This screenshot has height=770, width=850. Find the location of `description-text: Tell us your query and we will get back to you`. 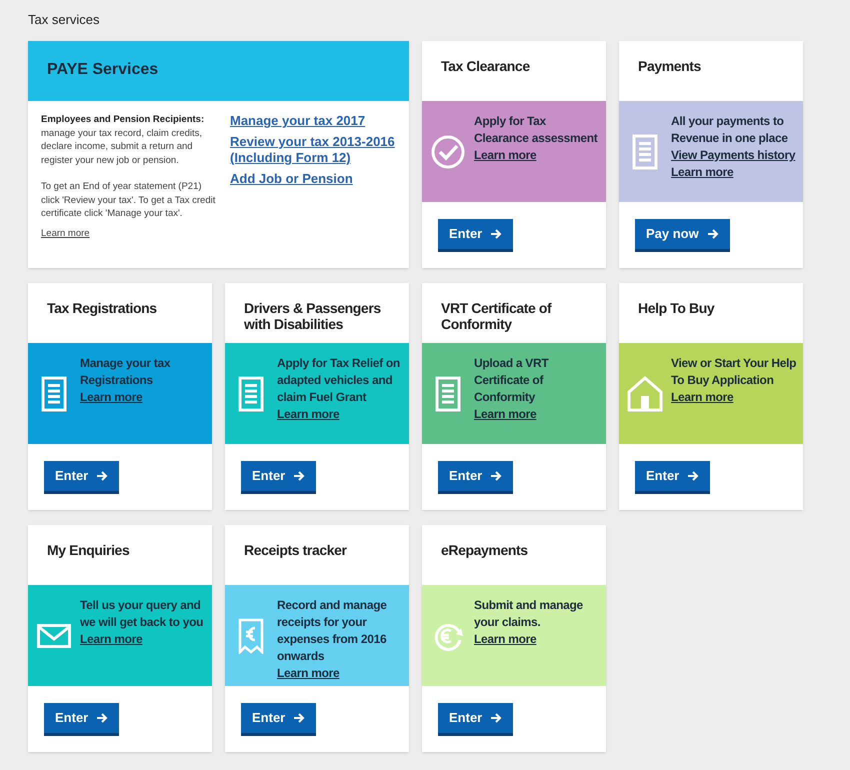

description-text: Tell us your query and we will get back to you is located at coordinates (142, 614).